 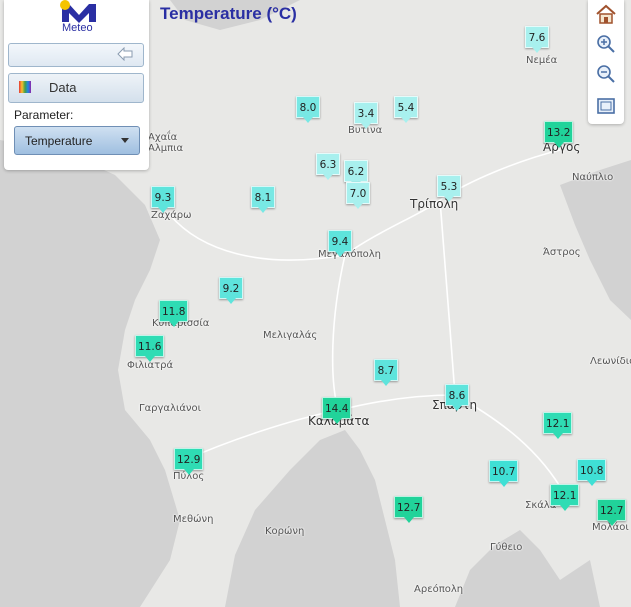 What do you see at coordinates (439, 589) in the screenshot?
I see `place-label: Αρεόπολη` at bounding box center [439, 589].